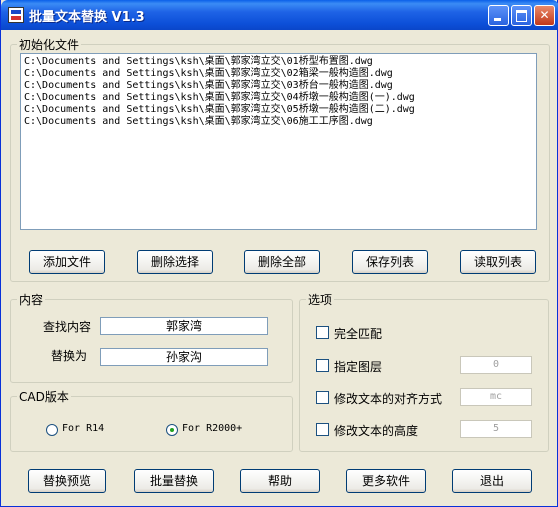 This screenshot has width=558, height=507. I want to click on files-group-title: 初始化文件, so click(49, 45).